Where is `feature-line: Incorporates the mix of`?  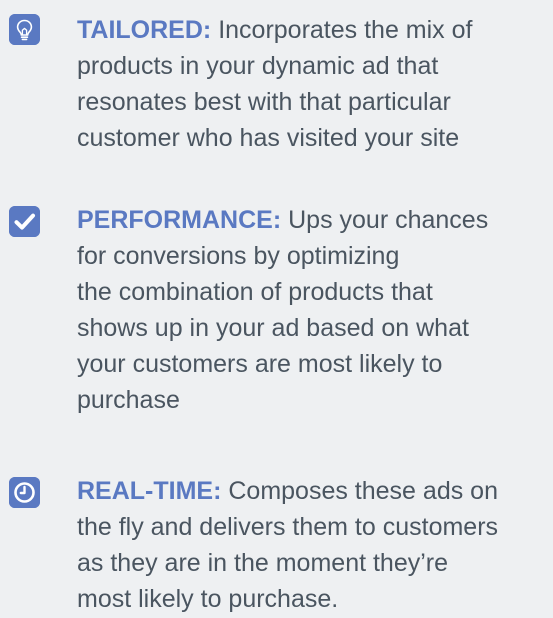
feature-line: Incorporates the mix of is located at coordinates (342, 30).